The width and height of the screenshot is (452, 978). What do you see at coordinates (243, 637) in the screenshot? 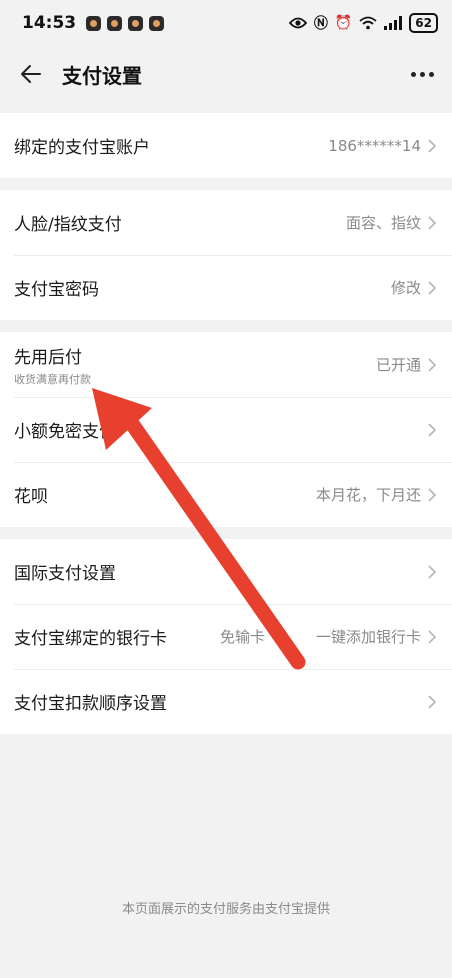
I see `bank-card-tag: 免输卡` at bounding box center [243, 637].